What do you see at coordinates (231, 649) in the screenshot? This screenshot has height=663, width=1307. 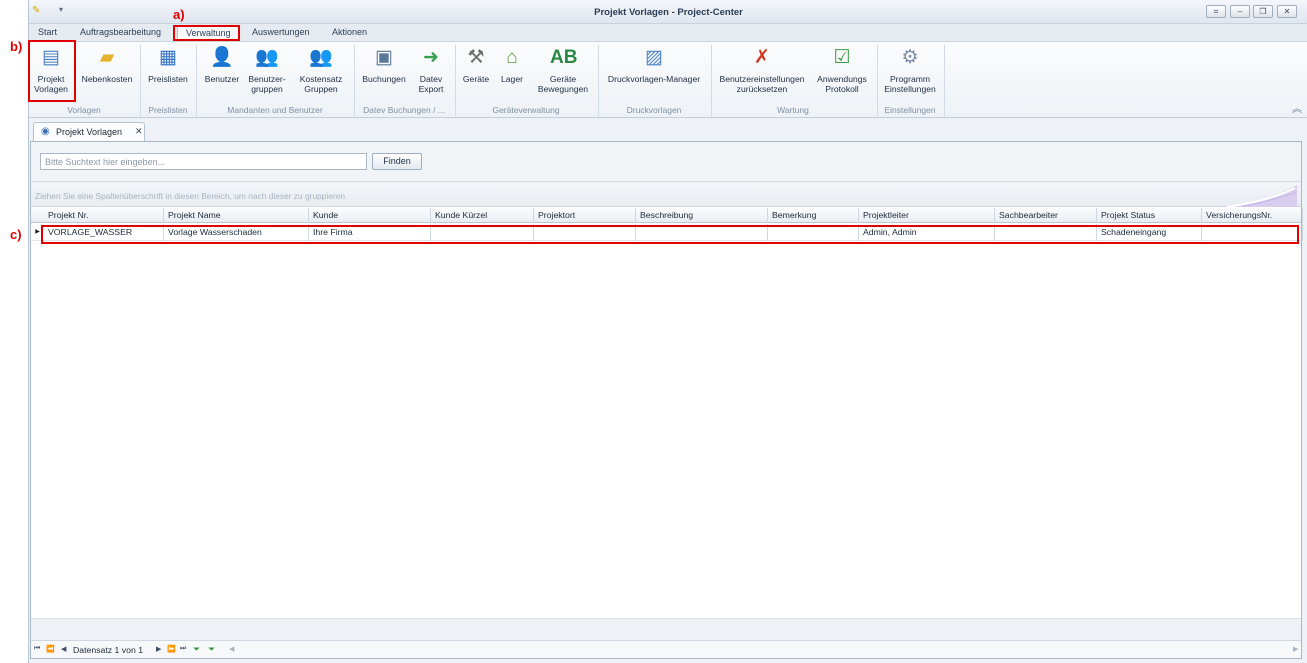 I see `scroll-left-icon: ◀` at bounding box center [231, 649].